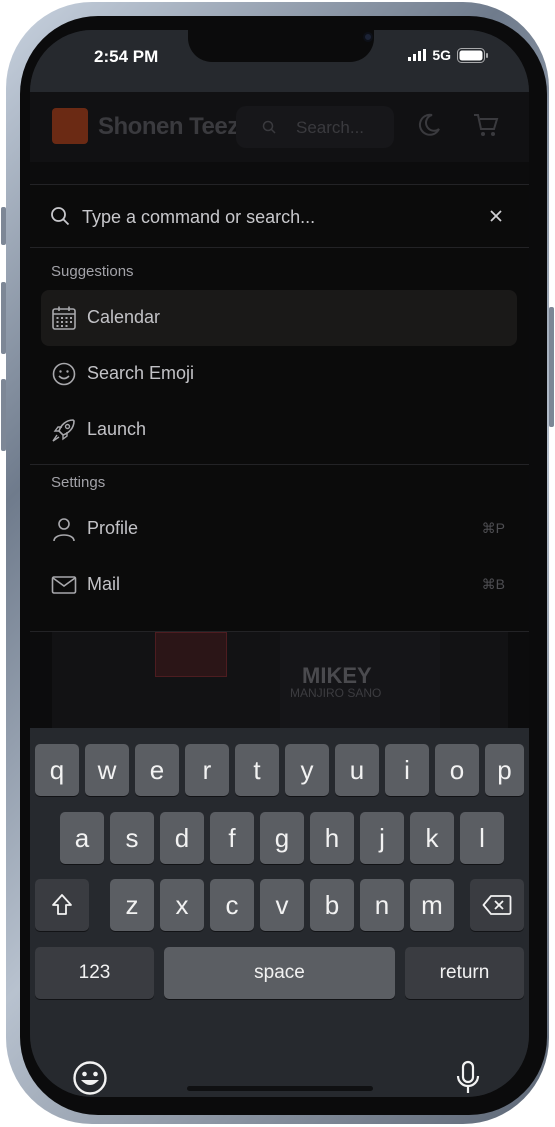 The width and height of the screenshot is (555, 1127). What do you see at coordinates (482, 838) in the screenshot?
I see `key-l: l` at bounding box center [482, 838].